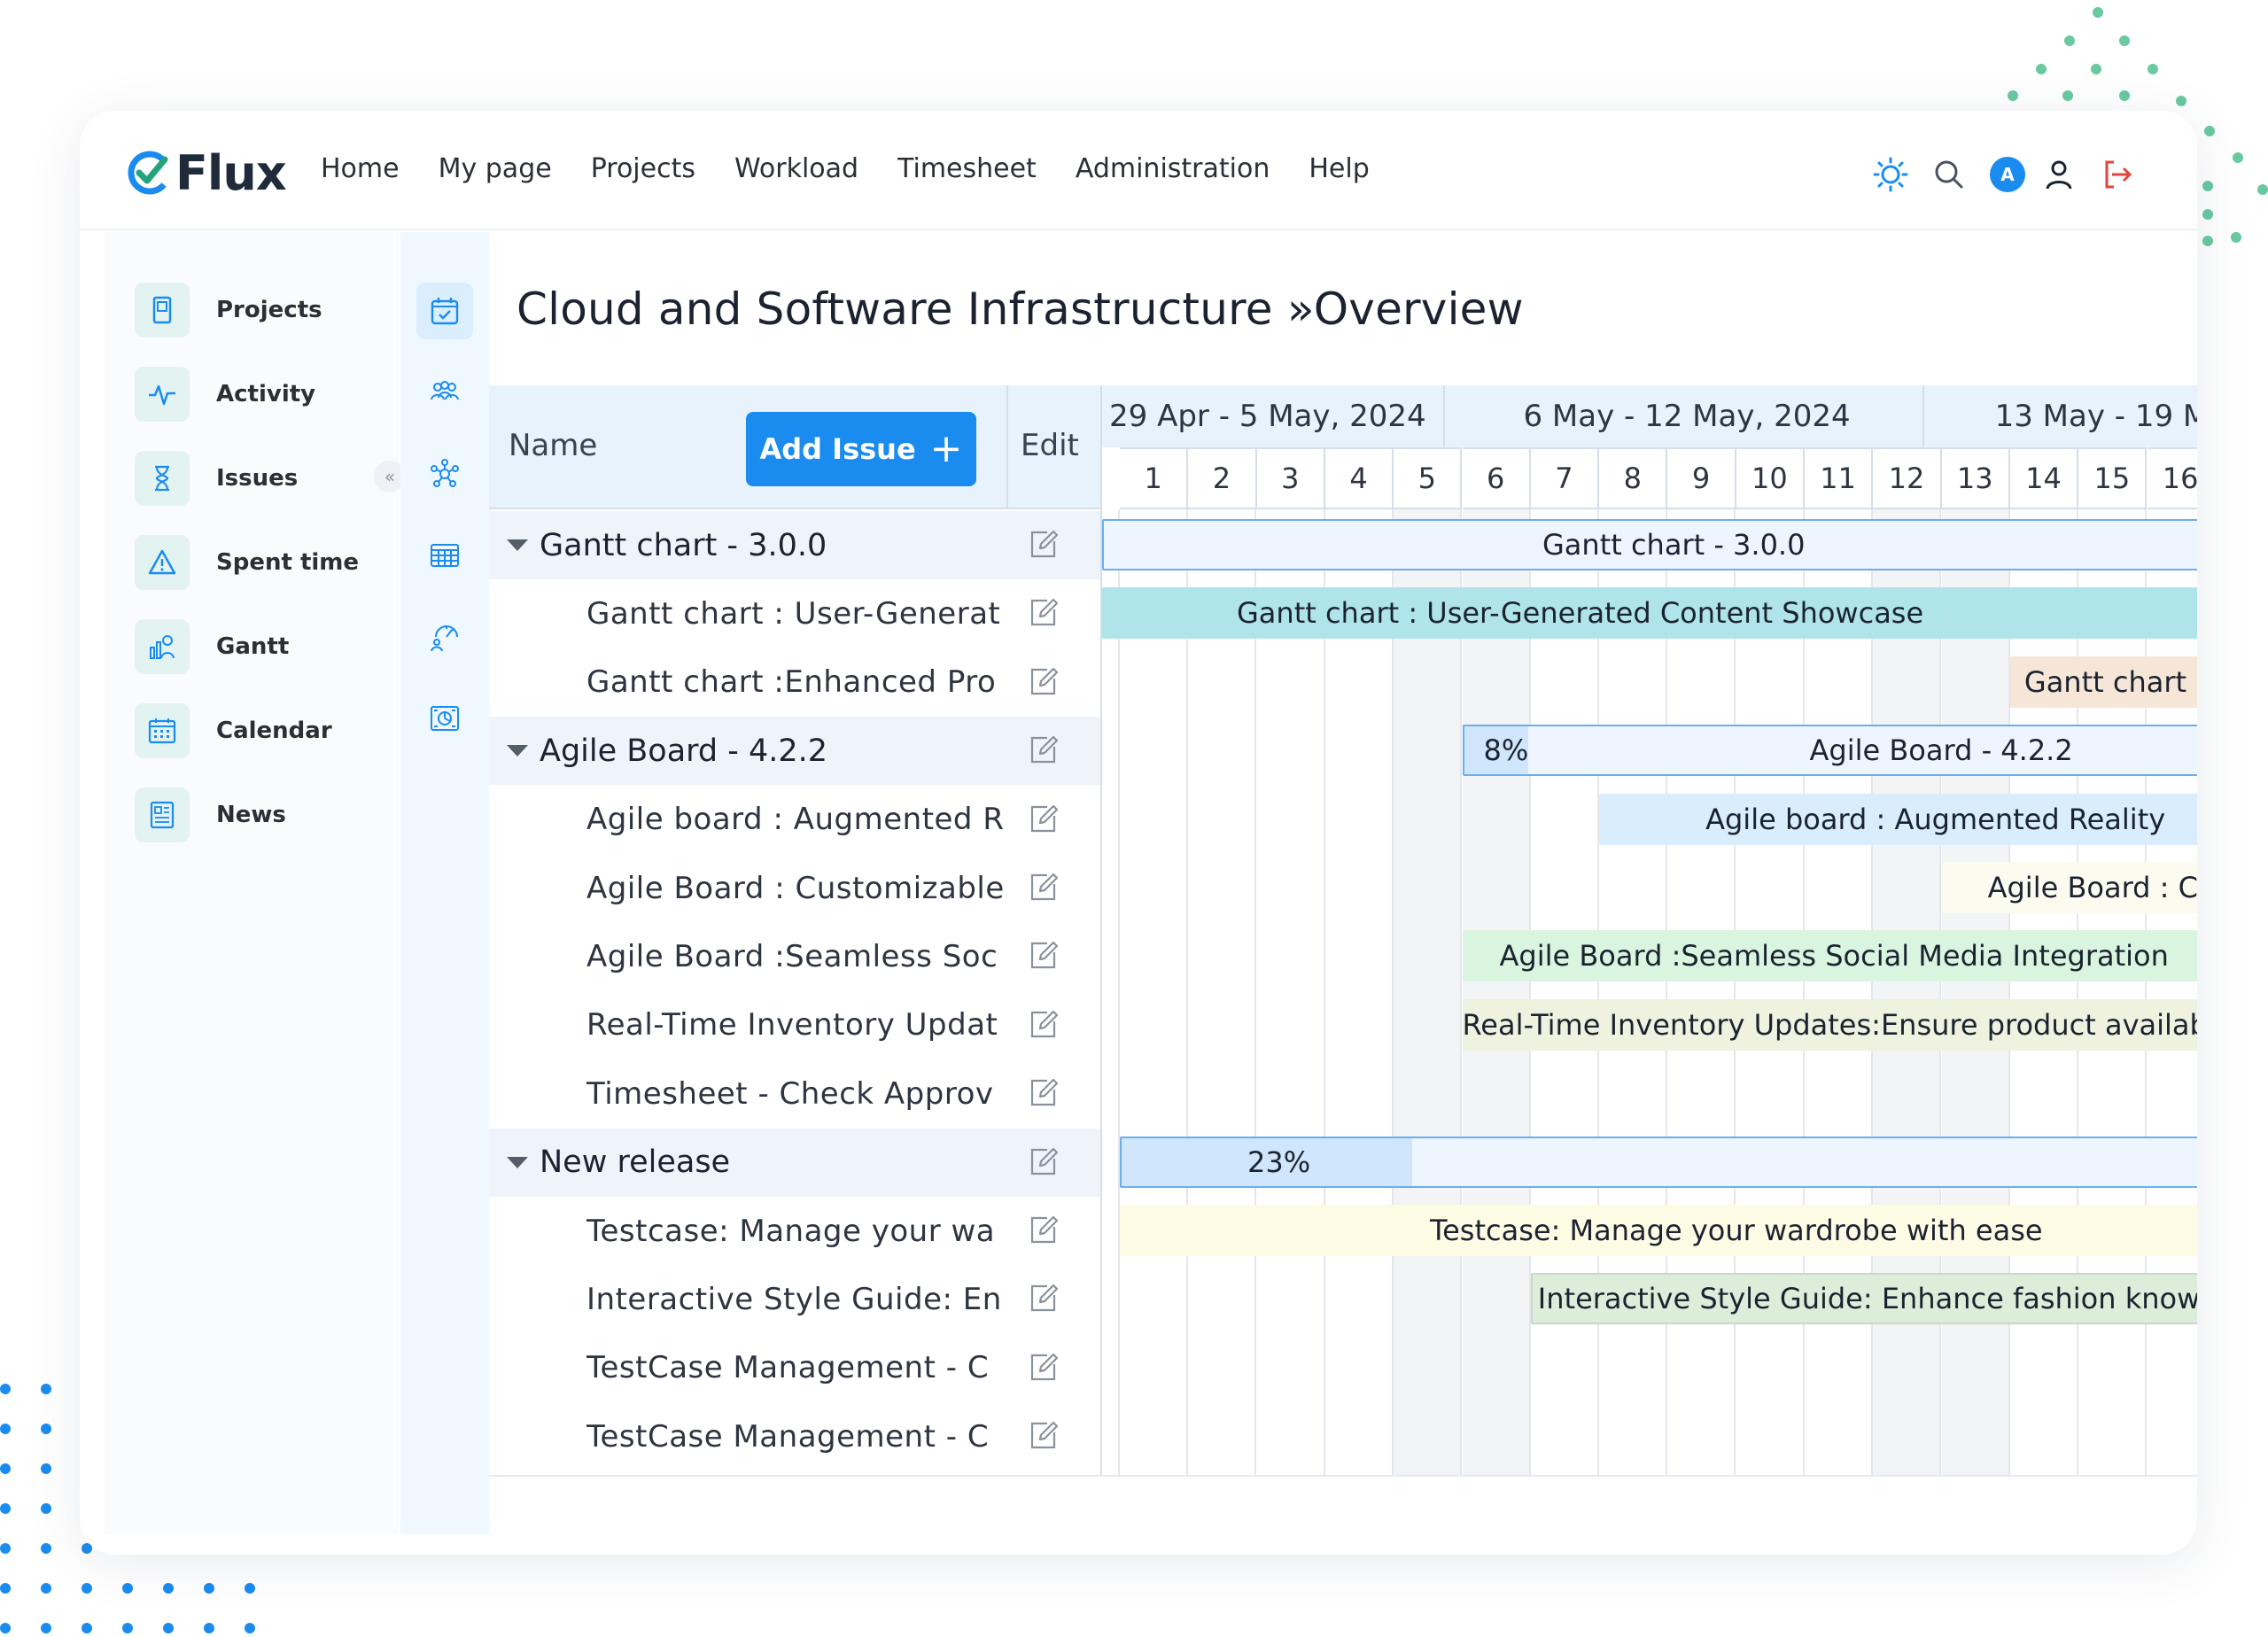 The width and height of the screenshot is (2268, 1637). I want to click on nav-workload: Workload, so click(796, 168).